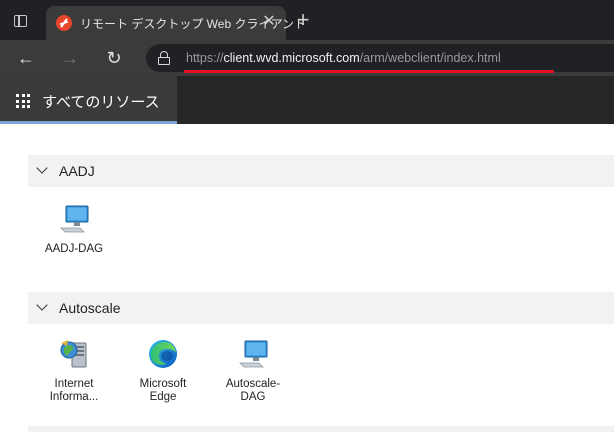 The width and height of the screenshot is (614, 432). I want to click on lock-icon, so click(164, 58).